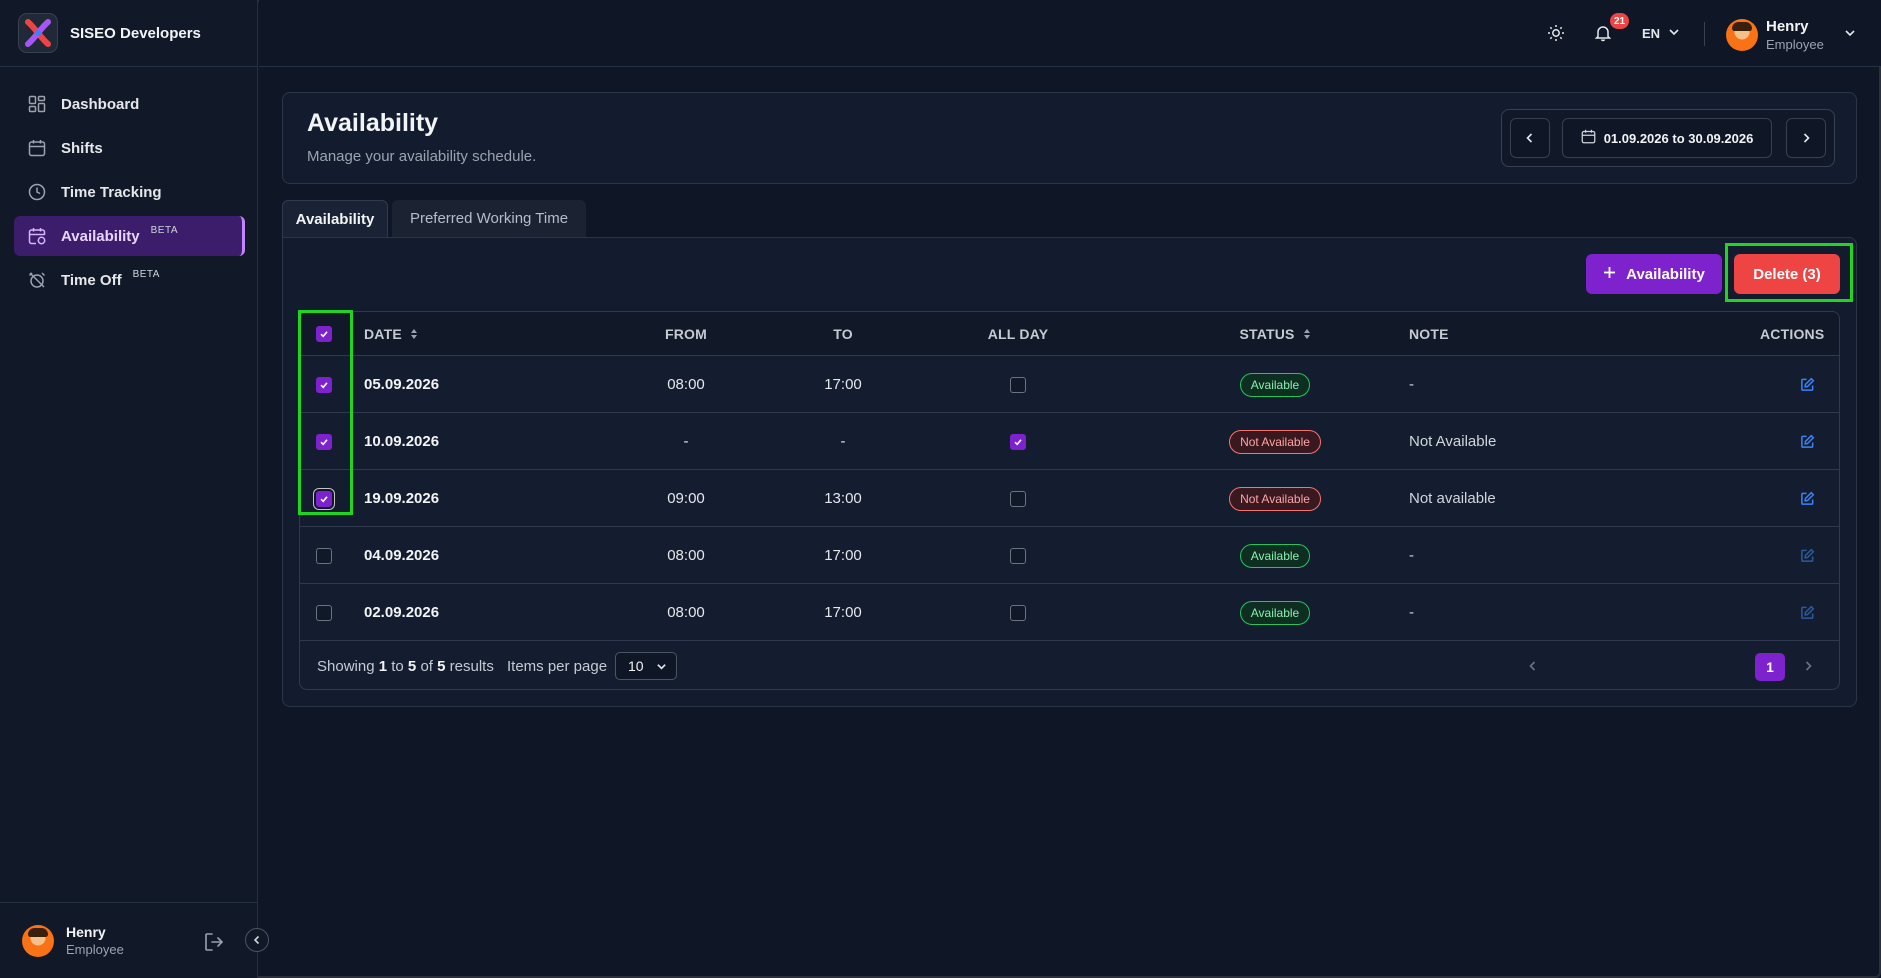 The height and width of the screenshot is (978, 1881). I want to click on sidebar-item-dashboard: Dashboard, so click(129, 104).